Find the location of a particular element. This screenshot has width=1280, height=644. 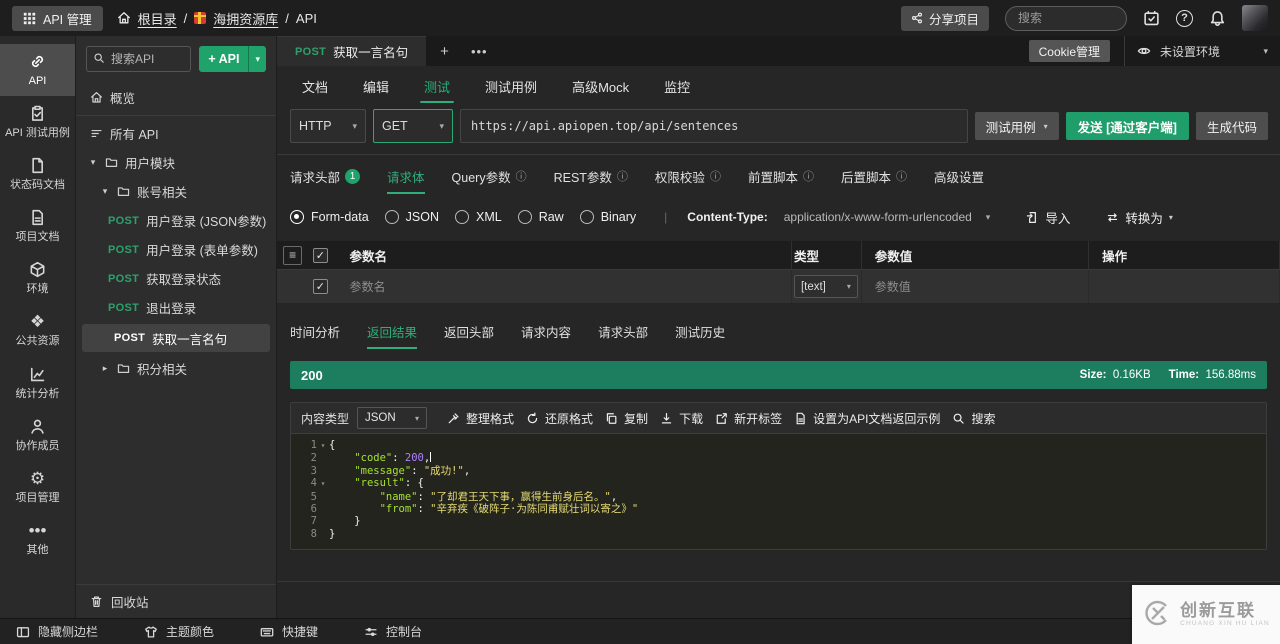

method-select: GET ▾ is located at coordinates (413, 126).